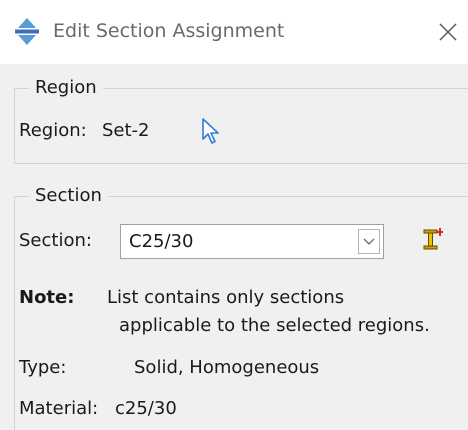 The height and width of the screenshot is (430, 468). What do you see at coordinates (432, 240) in the screenshot?
I see `section-manager-icon` at bounding box center [432, 240].